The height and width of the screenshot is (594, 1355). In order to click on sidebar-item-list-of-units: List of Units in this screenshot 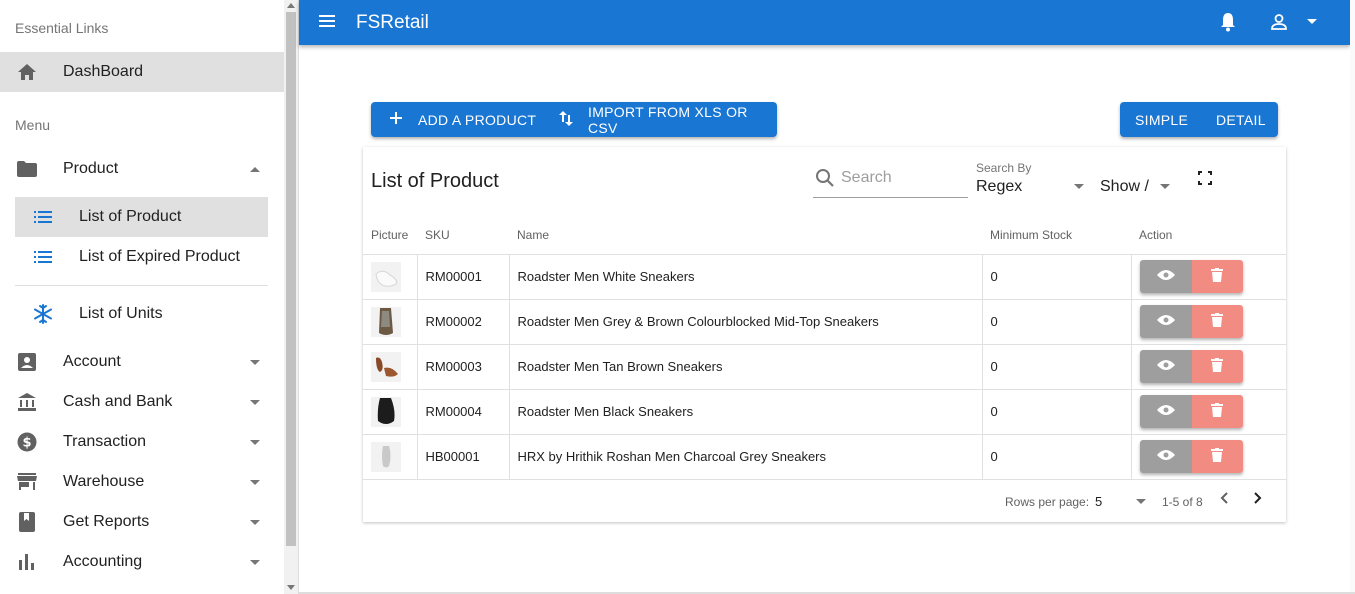, I will do `click(141, 314)`.